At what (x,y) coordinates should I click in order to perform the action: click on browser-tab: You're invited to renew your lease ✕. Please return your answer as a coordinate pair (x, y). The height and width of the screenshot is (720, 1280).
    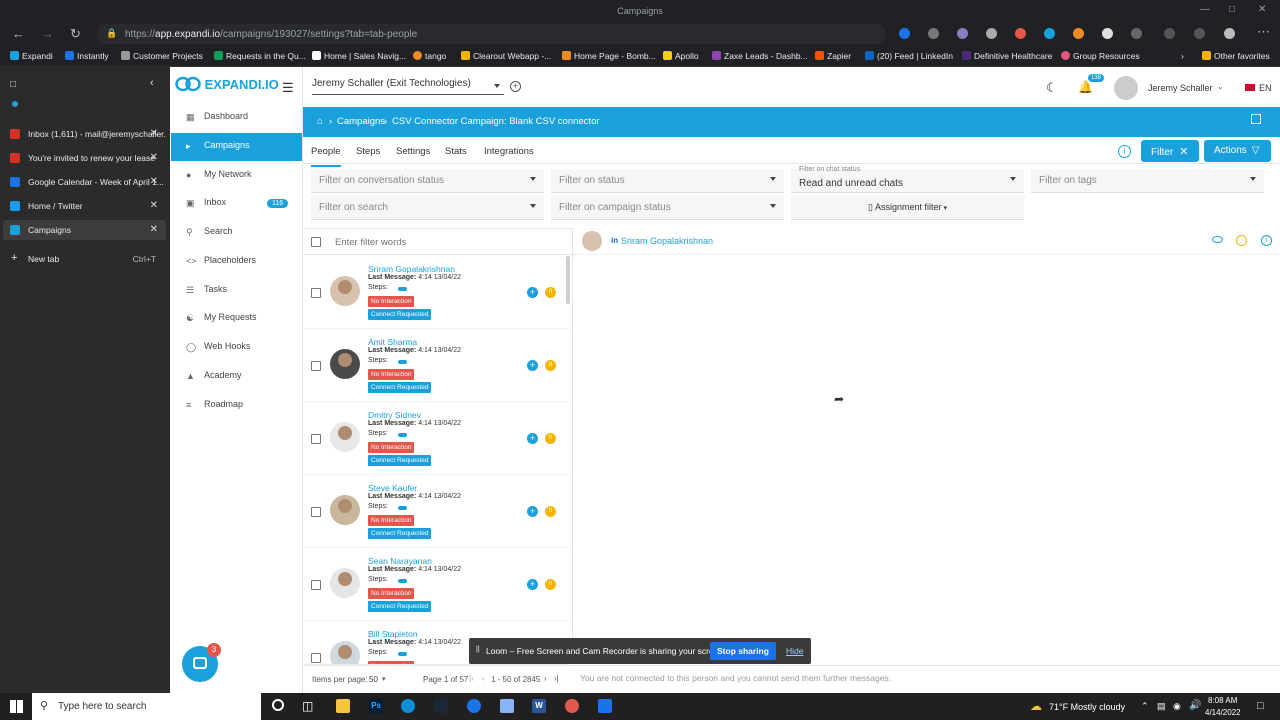
    Looking at the image, I should click on (84, 158).